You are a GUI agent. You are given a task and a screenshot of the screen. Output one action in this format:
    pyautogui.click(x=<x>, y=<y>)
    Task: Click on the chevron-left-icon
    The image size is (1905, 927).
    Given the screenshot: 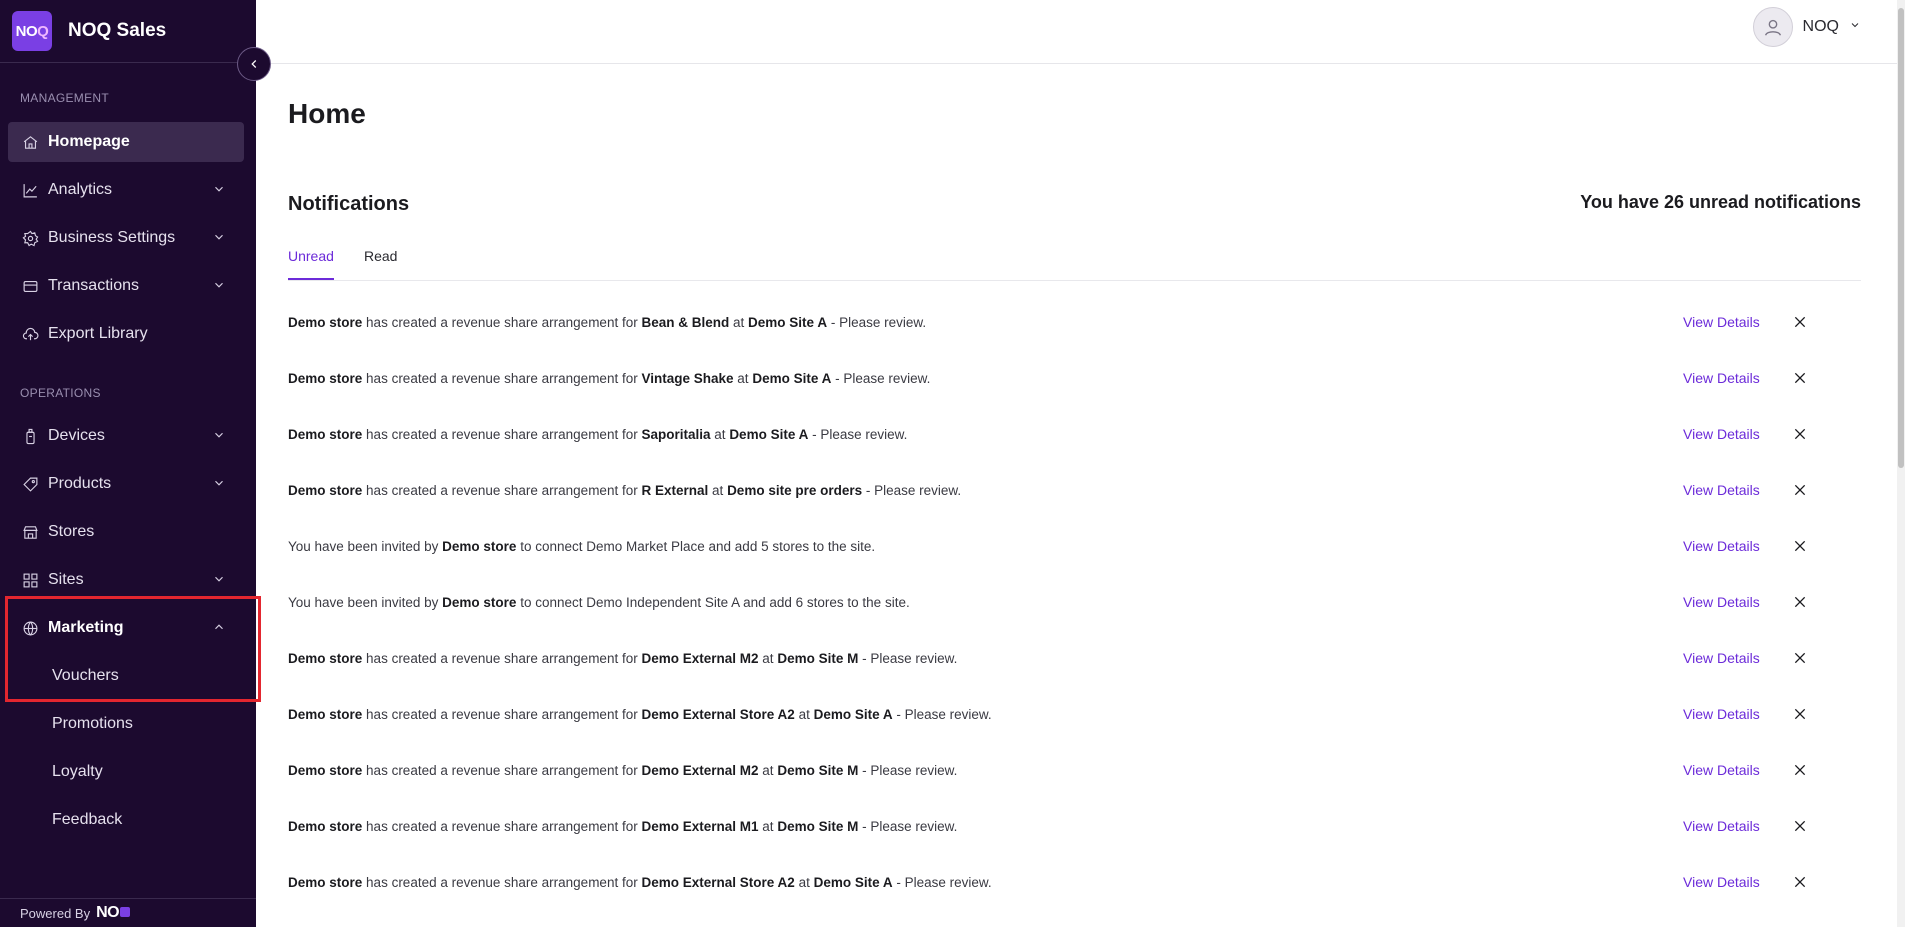 What is the action you would take?
    pyautogui.click(x=254, y=64)
    